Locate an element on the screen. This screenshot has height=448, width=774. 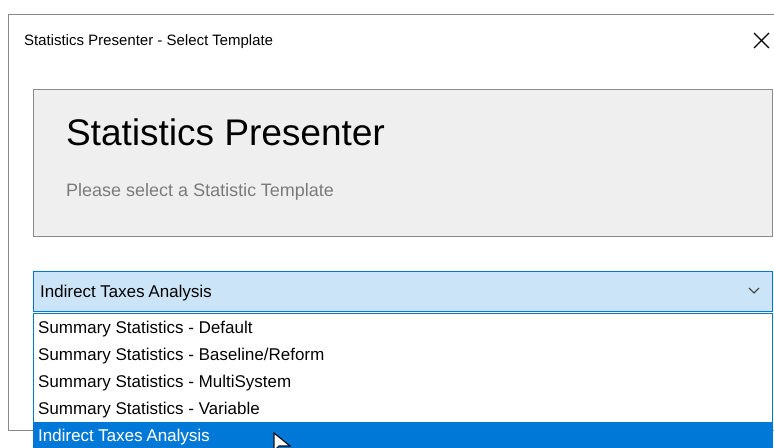
dropdown-option: Summary Statistics - Baseline/Reform is located at coordinates (403, 354).